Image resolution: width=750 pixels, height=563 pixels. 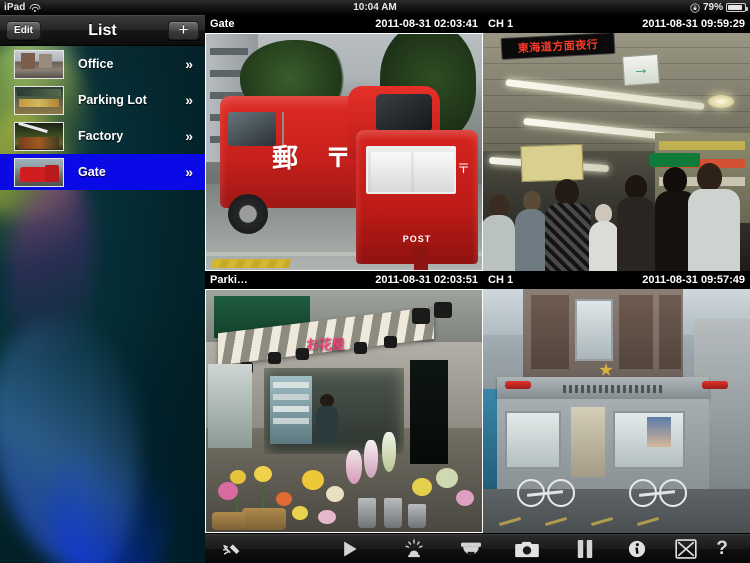 I want to click on snapshot-icon, so click(x=527, y=549).